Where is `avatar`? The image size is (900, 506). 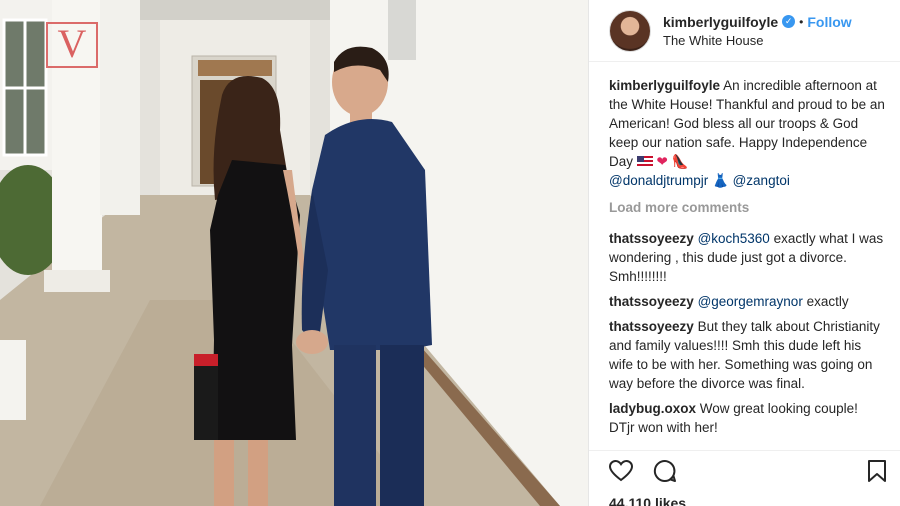
avatar is located at coordinates (630, 30).